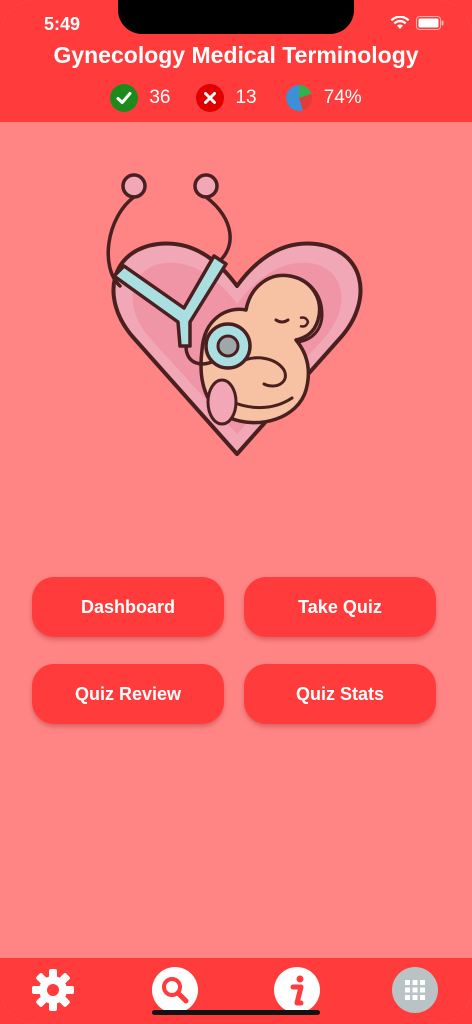  Describe the element at coordinates (236, 55) in the screenshot. I see `app-title: Gynecology Medical Terminology` at that location.